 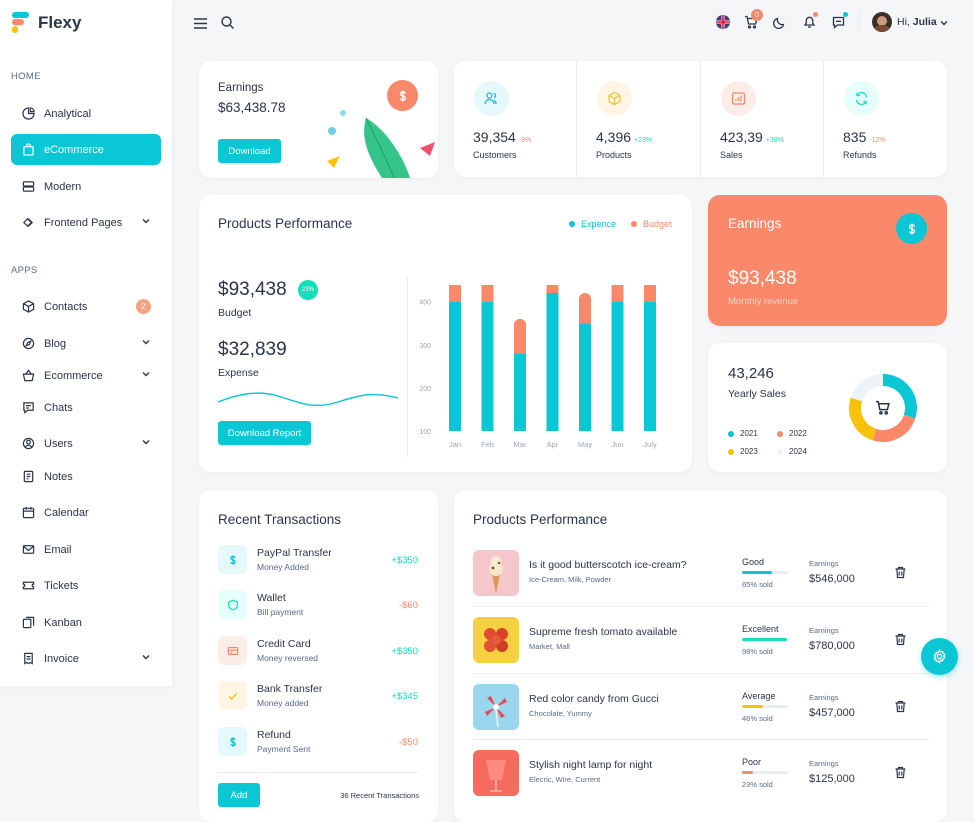 What do you see at coordinates (824, 697) in the screenshot?
I see `earnings-label: Earnings` at bounding box center [824, 697].